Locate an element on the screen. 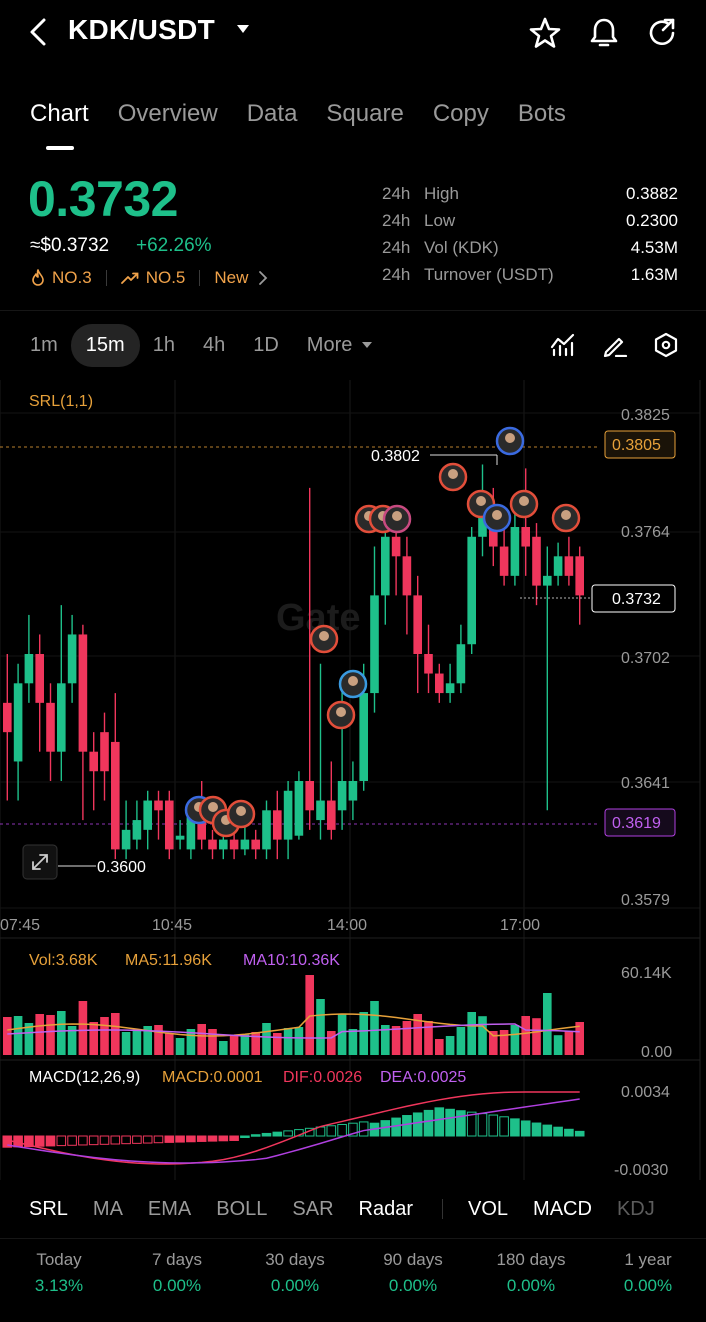 The width and height of the screenshot is (706, 1322). trend-up-icon is located at coordinates (129, 278).